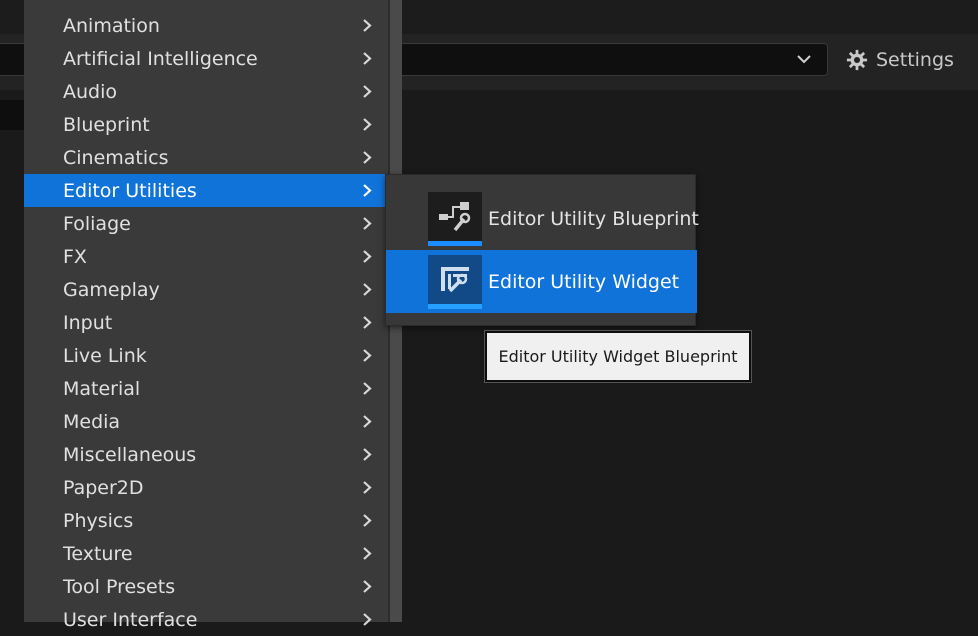 Image resolution: width=978 pixels, height=636 pixels. I want to click on menu-item-label: Gameplay, so click(111, 289).